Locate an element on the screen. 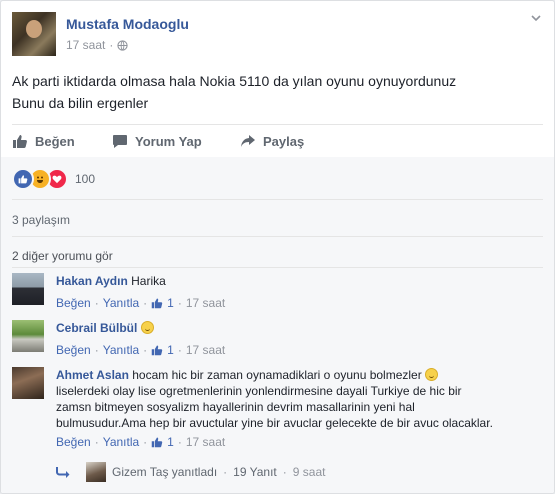 Image resolution: width=555 pixels, height=494 pixels. author-name: Mustafa Modaoglu is located at coordinates (127, 24).